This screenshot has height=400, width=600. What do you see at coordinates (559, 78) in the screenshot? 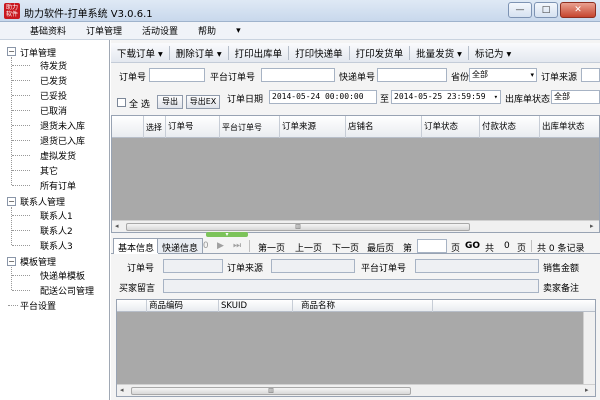
I see `order-source-label: 订单来源` at bounding box center [559, 78].